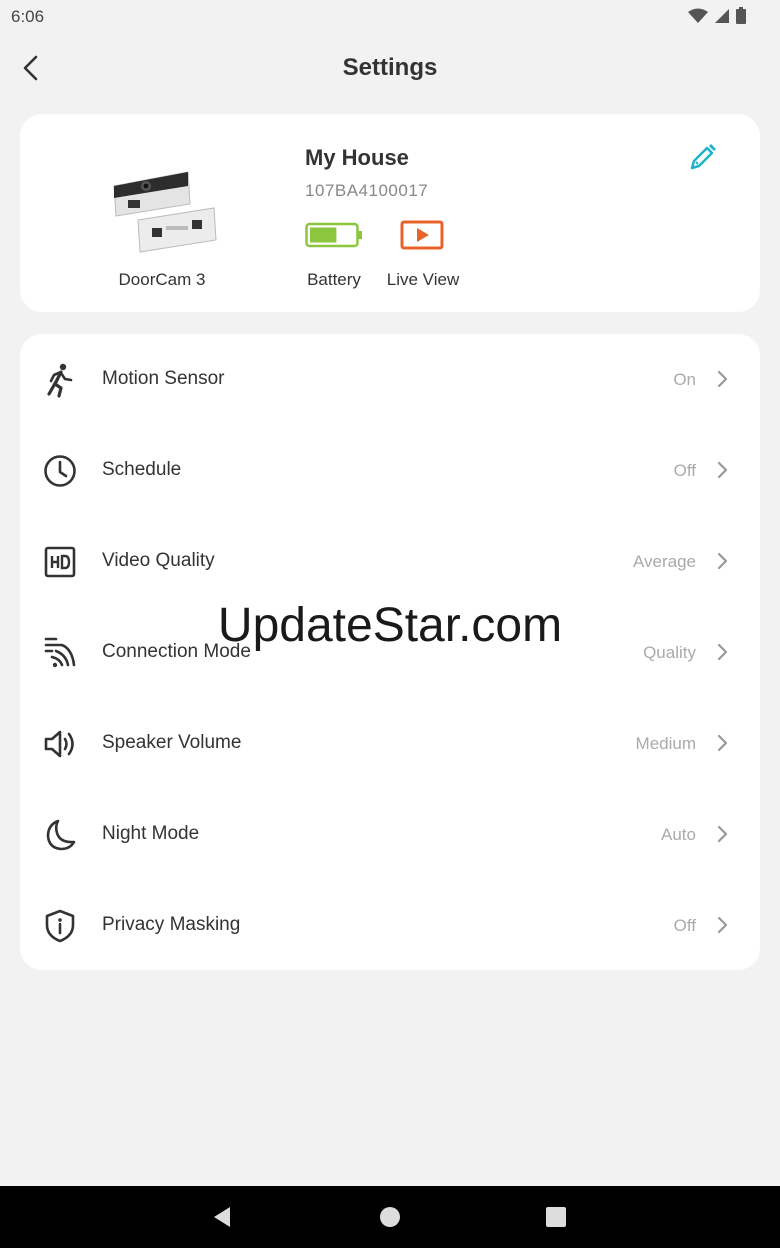 The height and width of the screenshot is (1248, 780). Describe the element at coordinates (698, 15) in the screenshot. I see `wifi-icon` at that location.